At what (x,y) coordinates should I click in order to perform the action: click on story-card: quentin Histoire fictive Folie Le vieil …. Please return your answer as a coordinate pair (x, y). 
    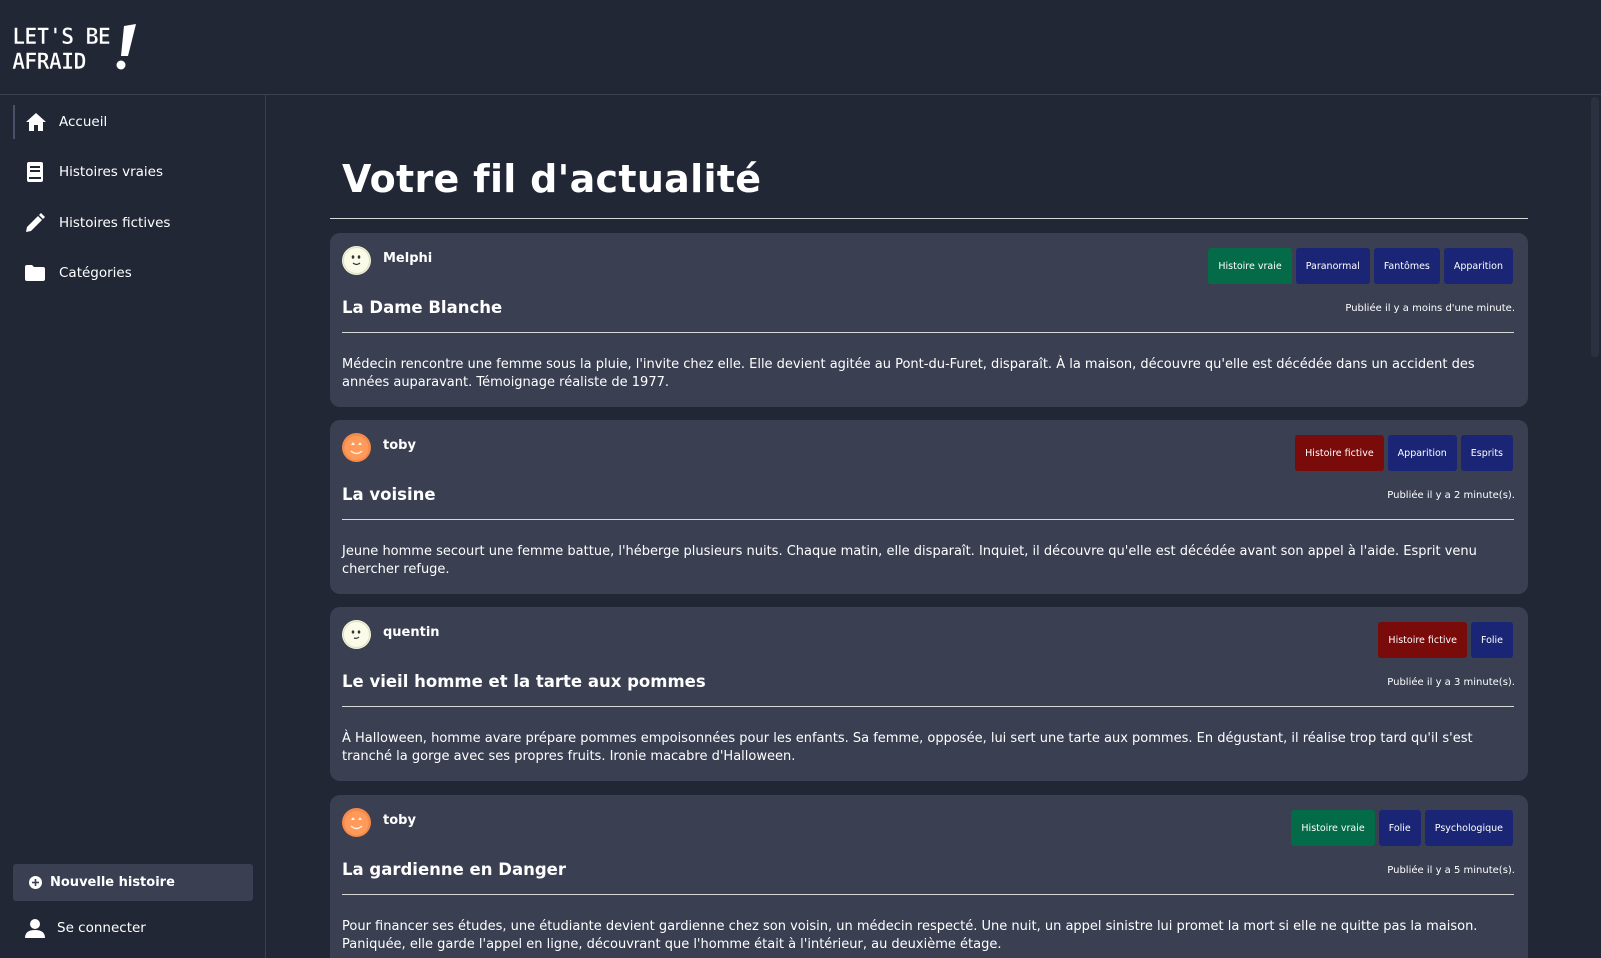
    Looking at the image, I should click on (929, 694).